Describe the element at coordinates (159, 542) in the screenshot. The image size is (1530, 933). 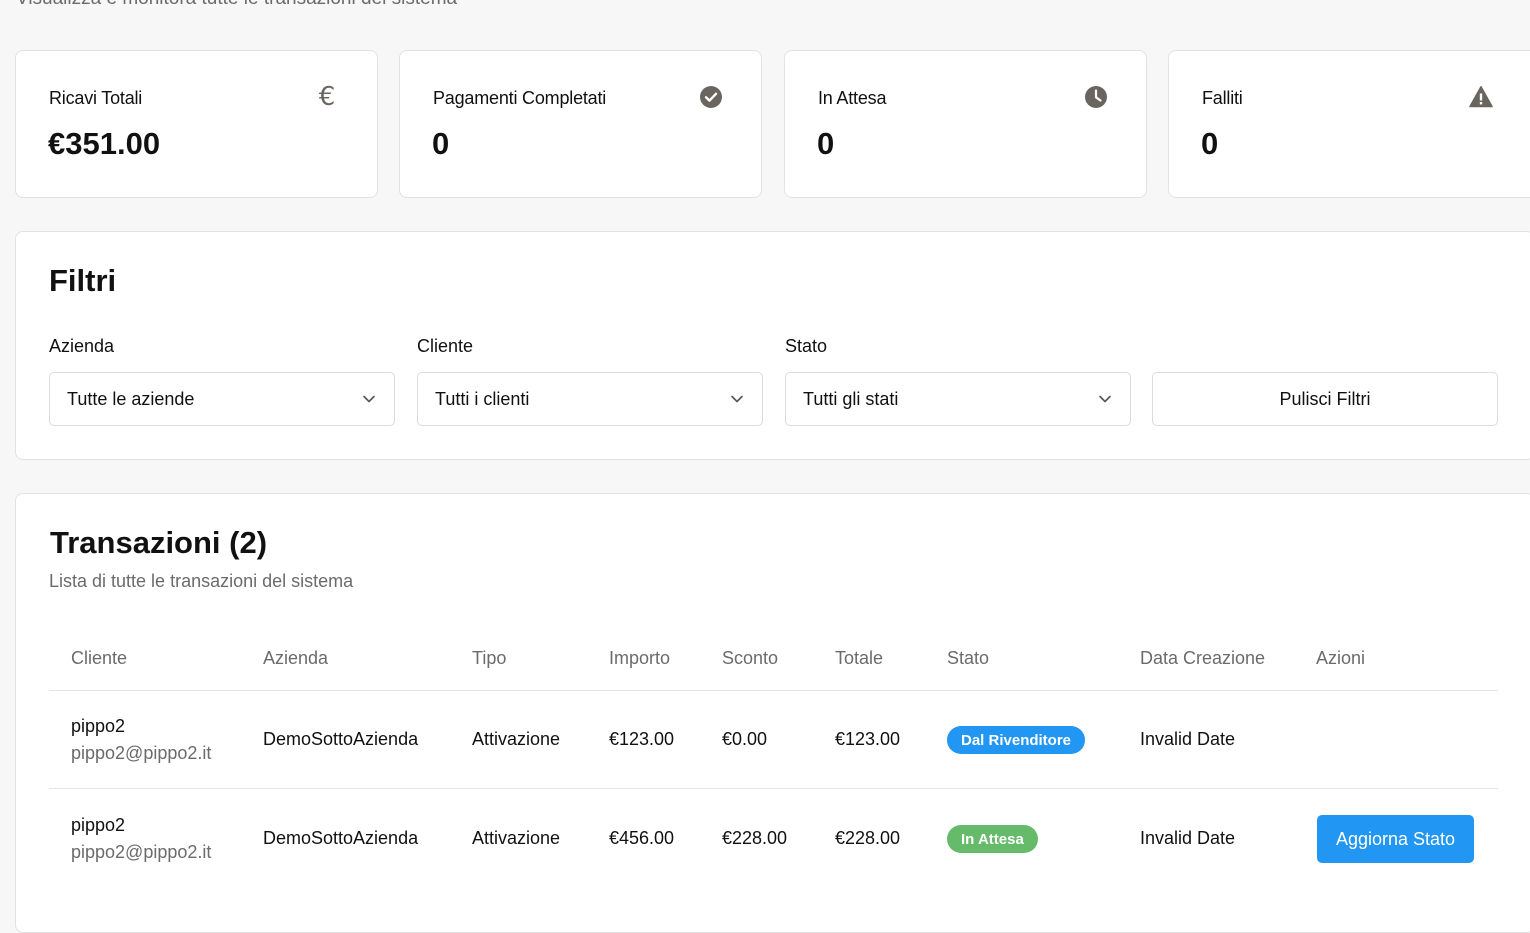
I see `transactions-title: Transazioni (2)` at that location.